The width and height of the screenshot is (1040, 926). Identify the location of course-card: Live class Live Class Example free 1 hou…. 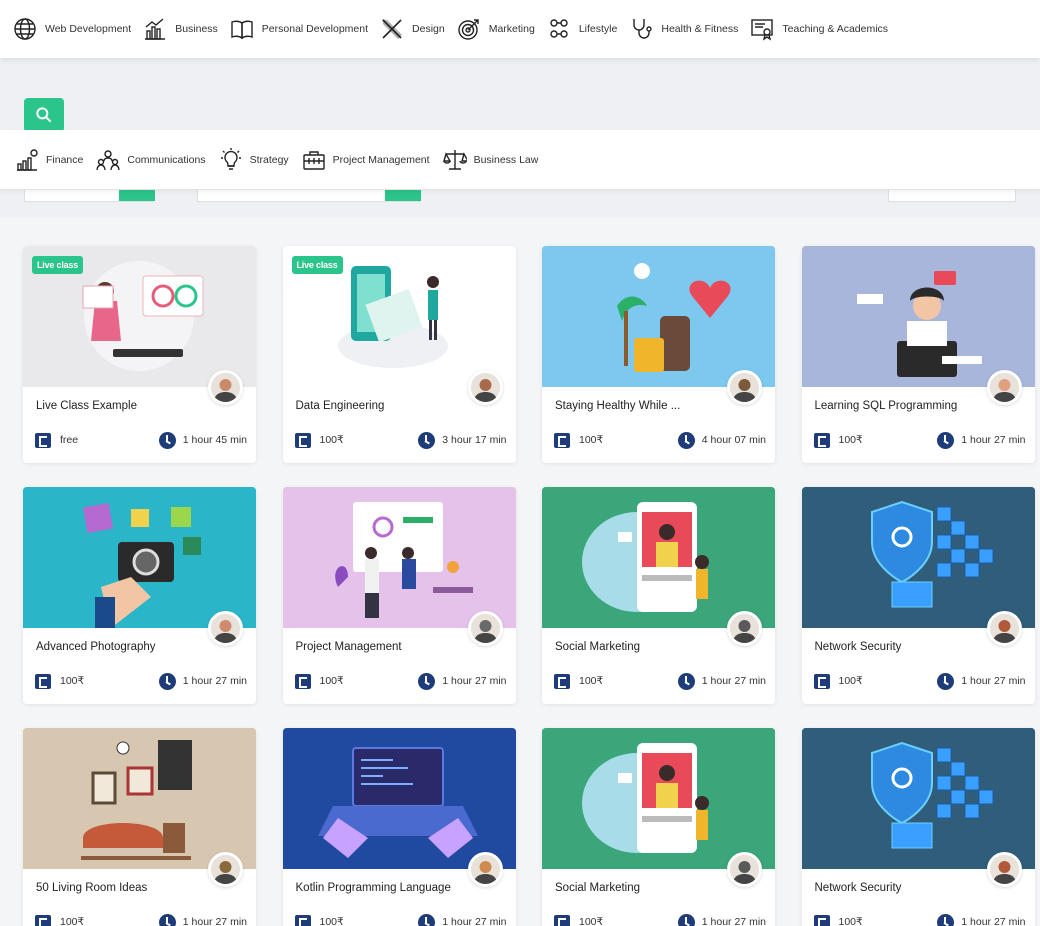
(139, 354).